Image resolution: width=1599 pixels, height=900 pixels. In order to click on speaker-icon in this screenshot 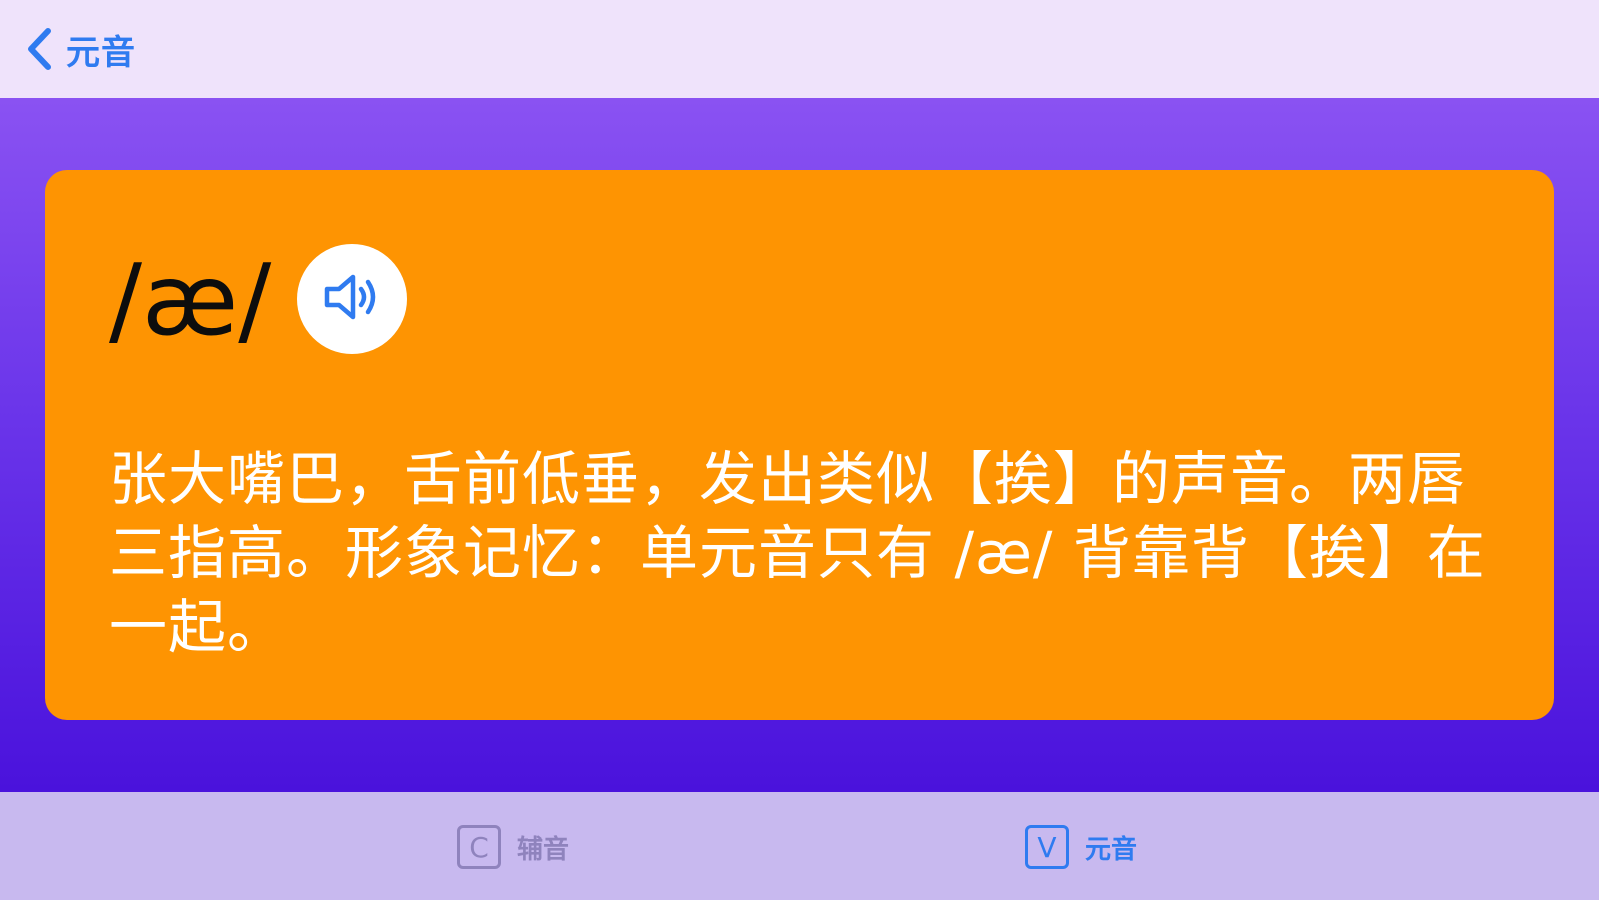, I will do `click(352, 299)`.